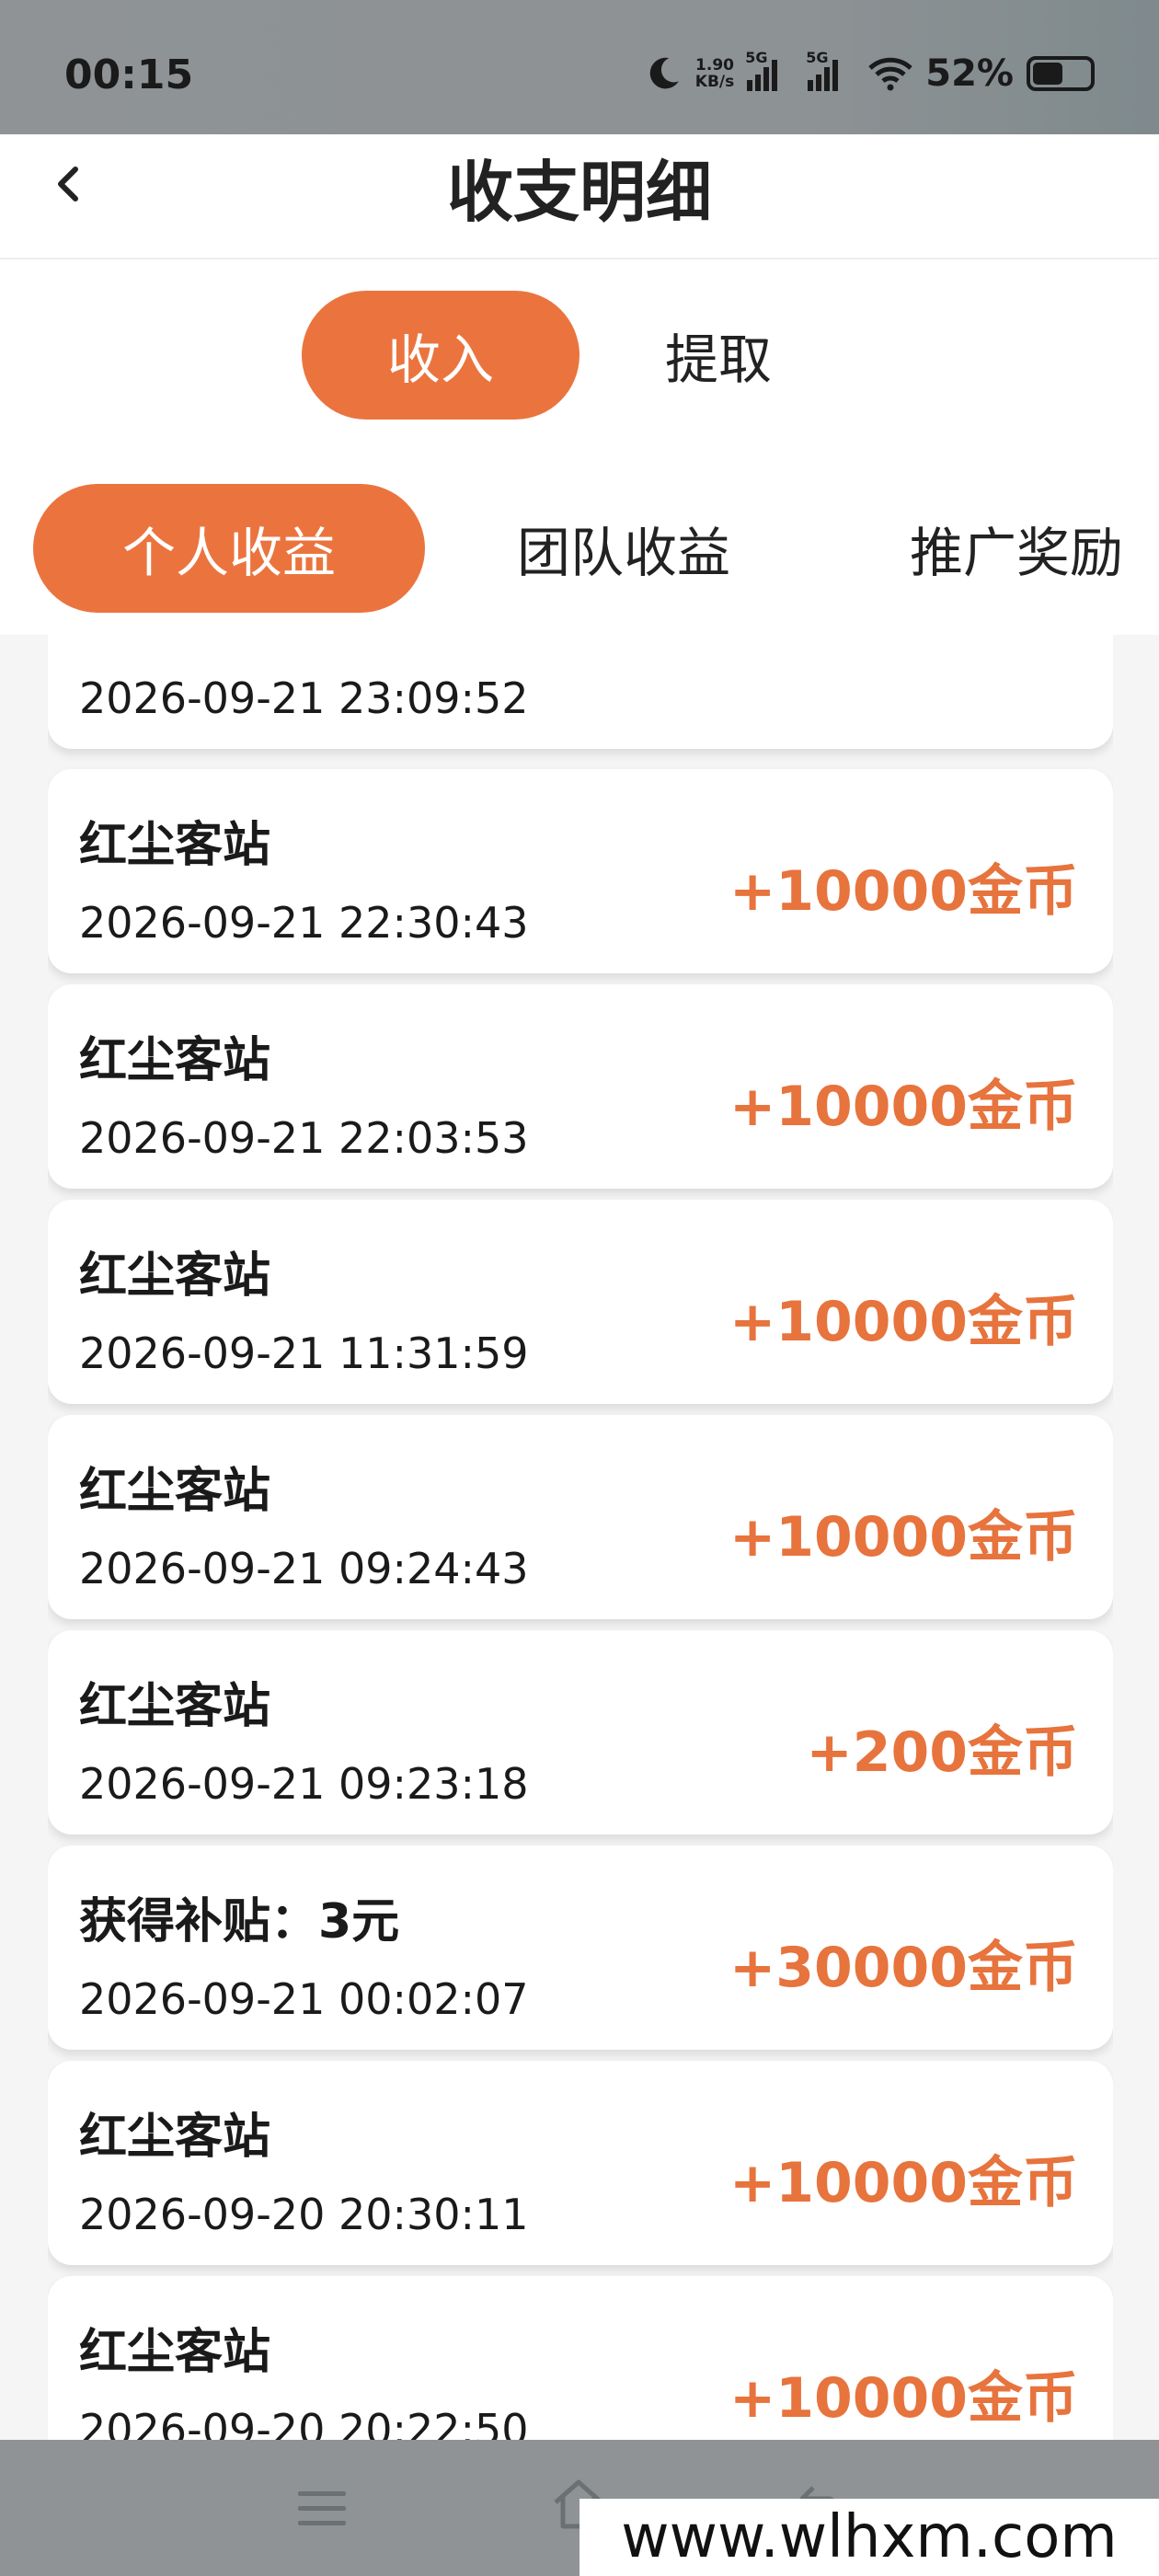 Image resolution: width=1159 pixels, height=2576 pixels. I want to click on watermark: www.wlhxm.com, so click(869, 2537).